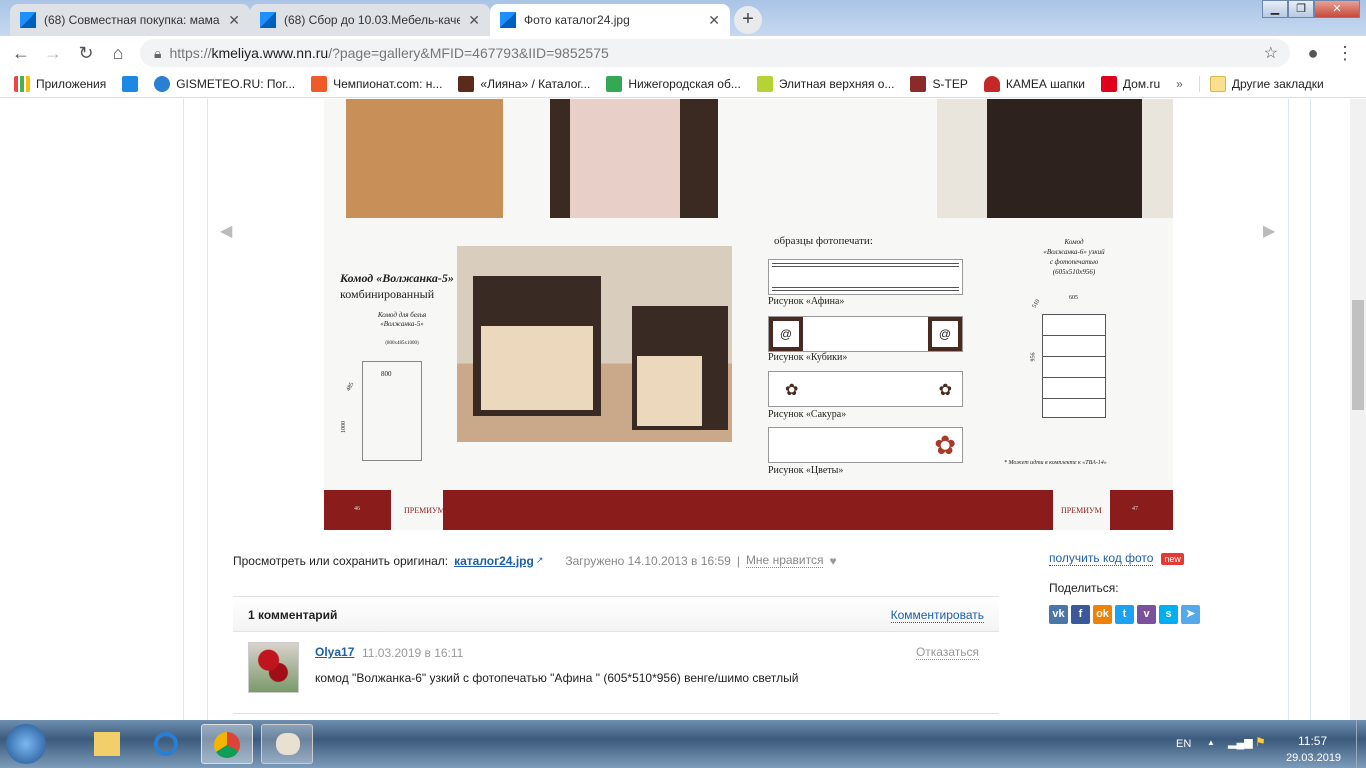 Image resolution: width=1366 pixels, height=768 pixels. Describe the element at coordinates (1168, 614) in the screenshot. I see `skype-share-icon: s` at that location.